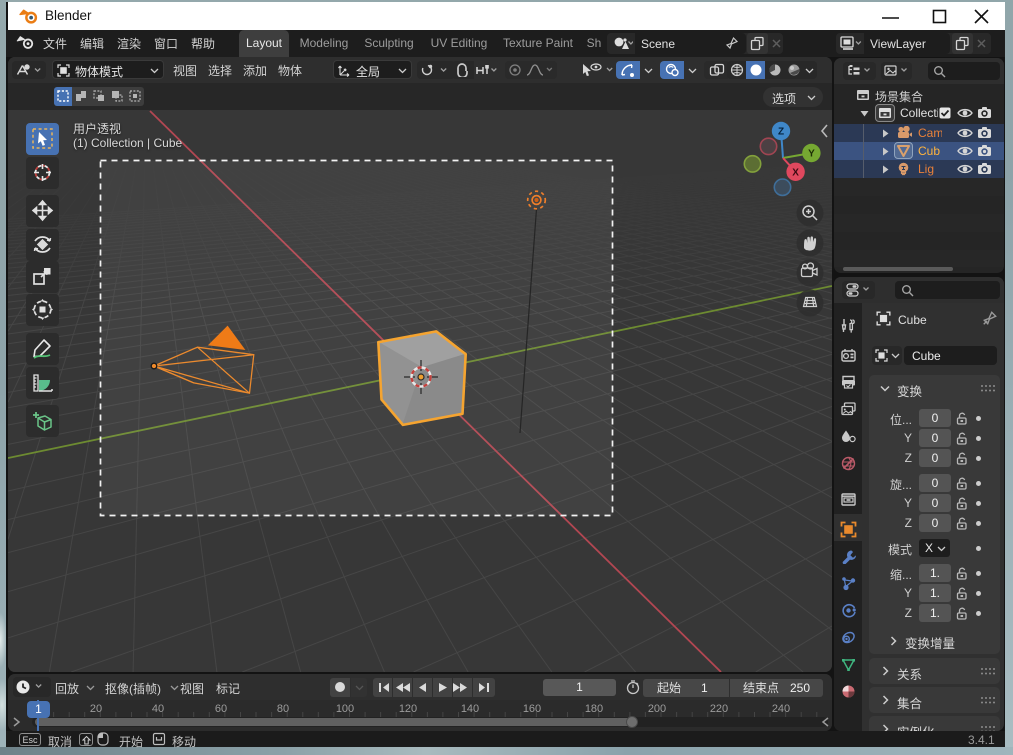  Describe the element at coordinates (594, 709) in the screenshot. I see `svg-text: 180` at that location.